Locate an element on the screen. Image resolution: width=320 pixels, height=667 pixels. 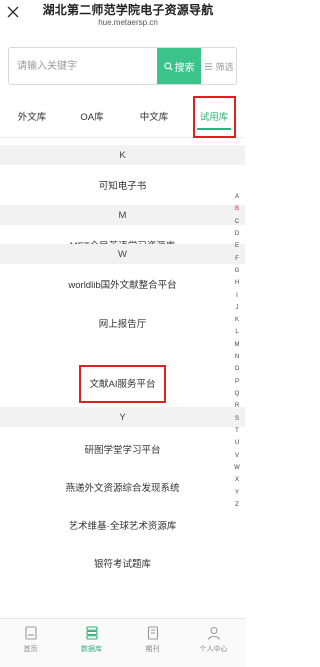
index-letter-n: N is located at coordinates (237, 357).